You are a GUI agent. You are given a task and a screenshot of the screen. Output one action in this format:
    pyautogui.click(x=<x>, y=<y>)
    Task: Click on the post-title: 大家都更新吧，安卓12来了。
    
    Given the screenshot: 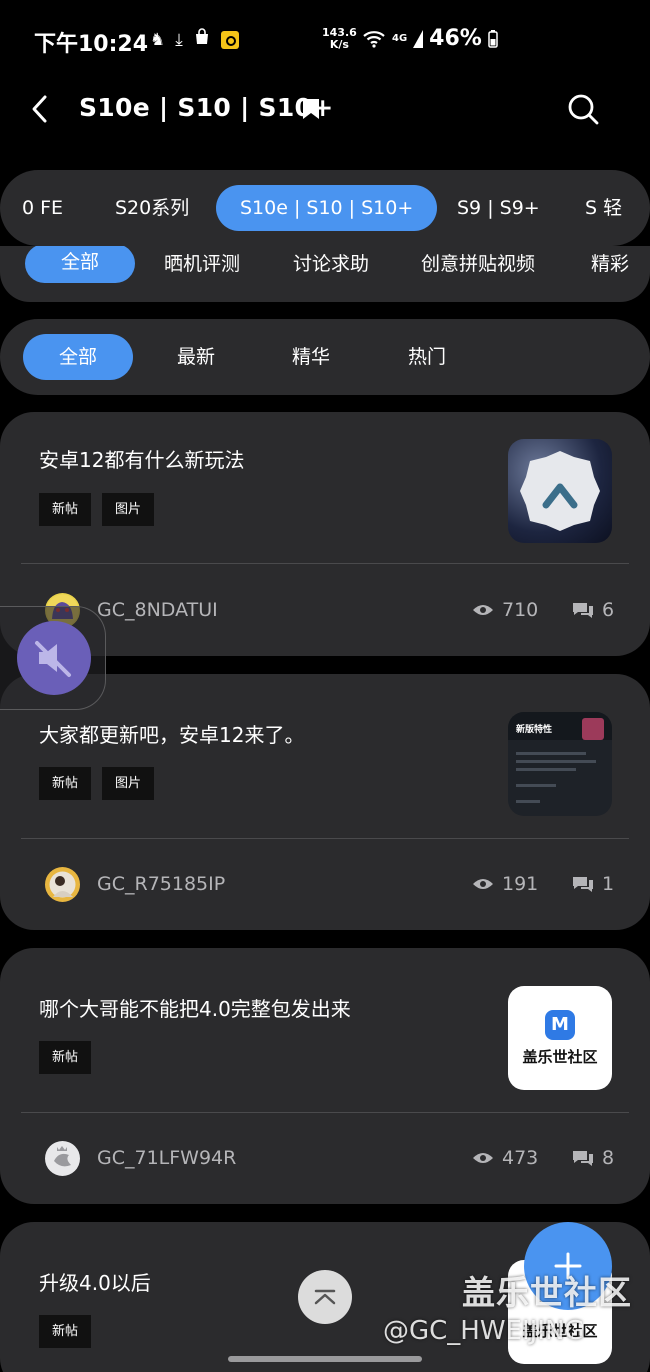 What is the action you would take?
    pyautogui.click(x=172, y=735)
    